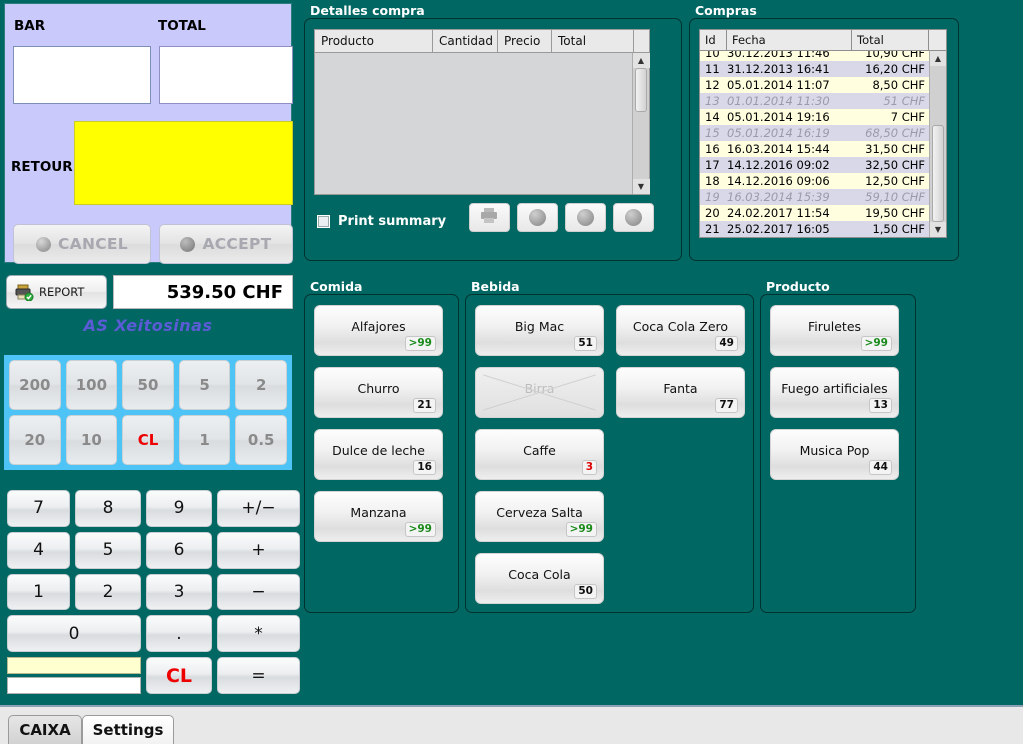 The image size is (1023, 744). What do you see at coordinates (489, 217) in the screenshot?
I see `print-ticket-button` at bounding box center [489, 217].